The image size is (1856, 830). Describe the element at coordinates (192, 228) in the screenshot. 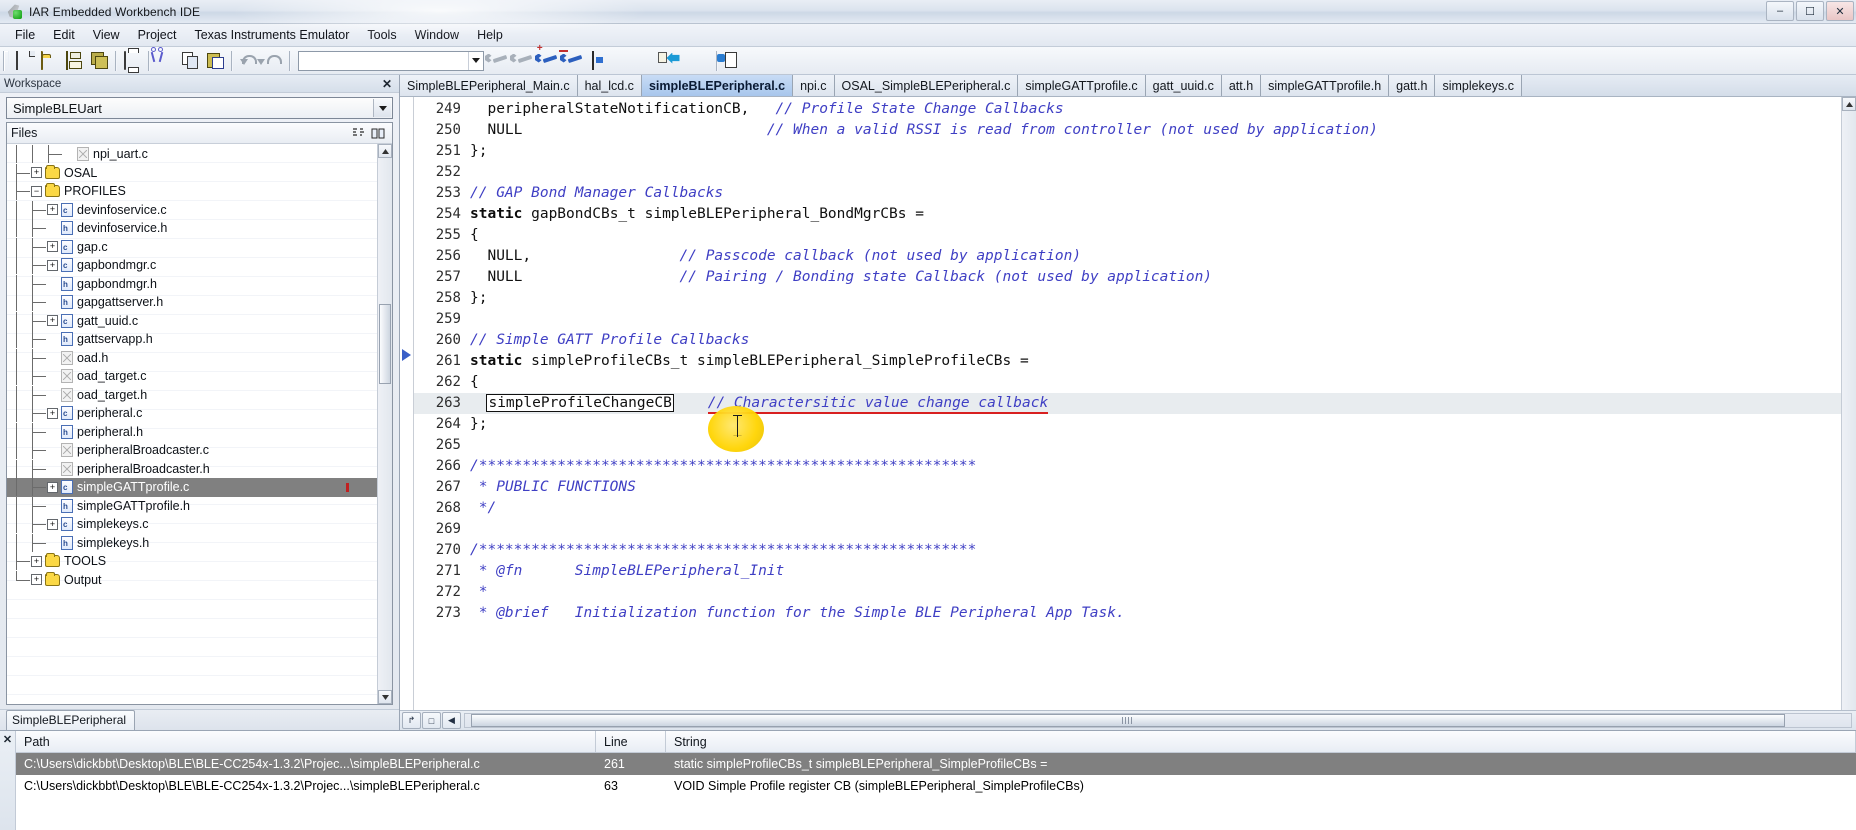

I see `tree-item-devinfoservice-h: +devinfoservice.h` at that location.